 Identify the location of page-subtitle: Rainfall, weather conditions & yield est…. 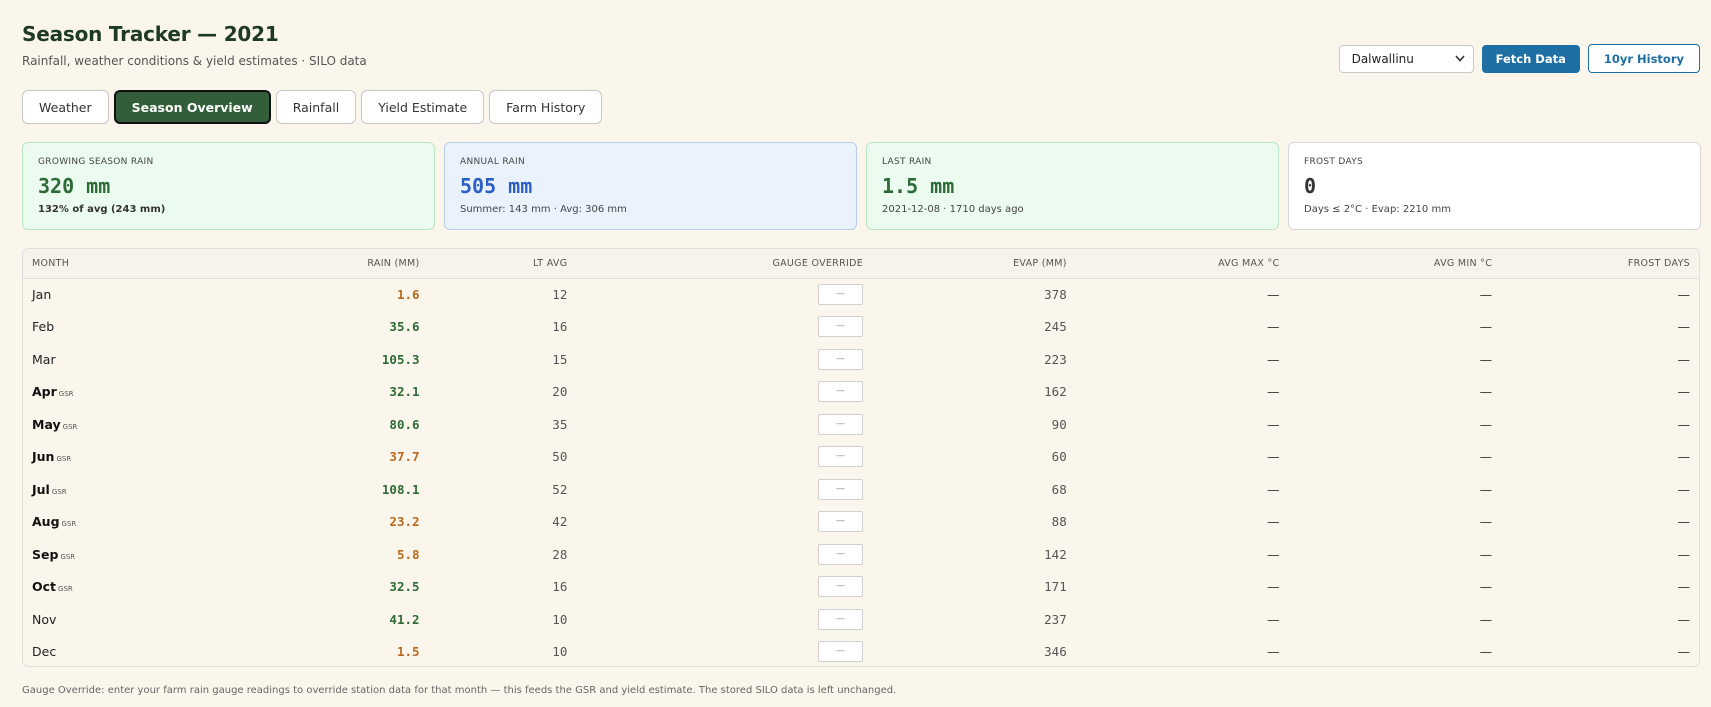
(194, 61).